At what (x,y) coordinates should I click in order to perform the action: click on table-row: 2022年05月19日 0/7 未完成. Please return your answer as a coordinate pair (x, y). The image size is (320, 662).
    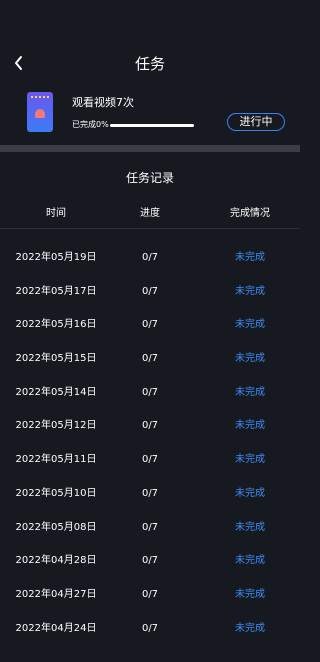
    Looking at the image, I should click on (150, 267).